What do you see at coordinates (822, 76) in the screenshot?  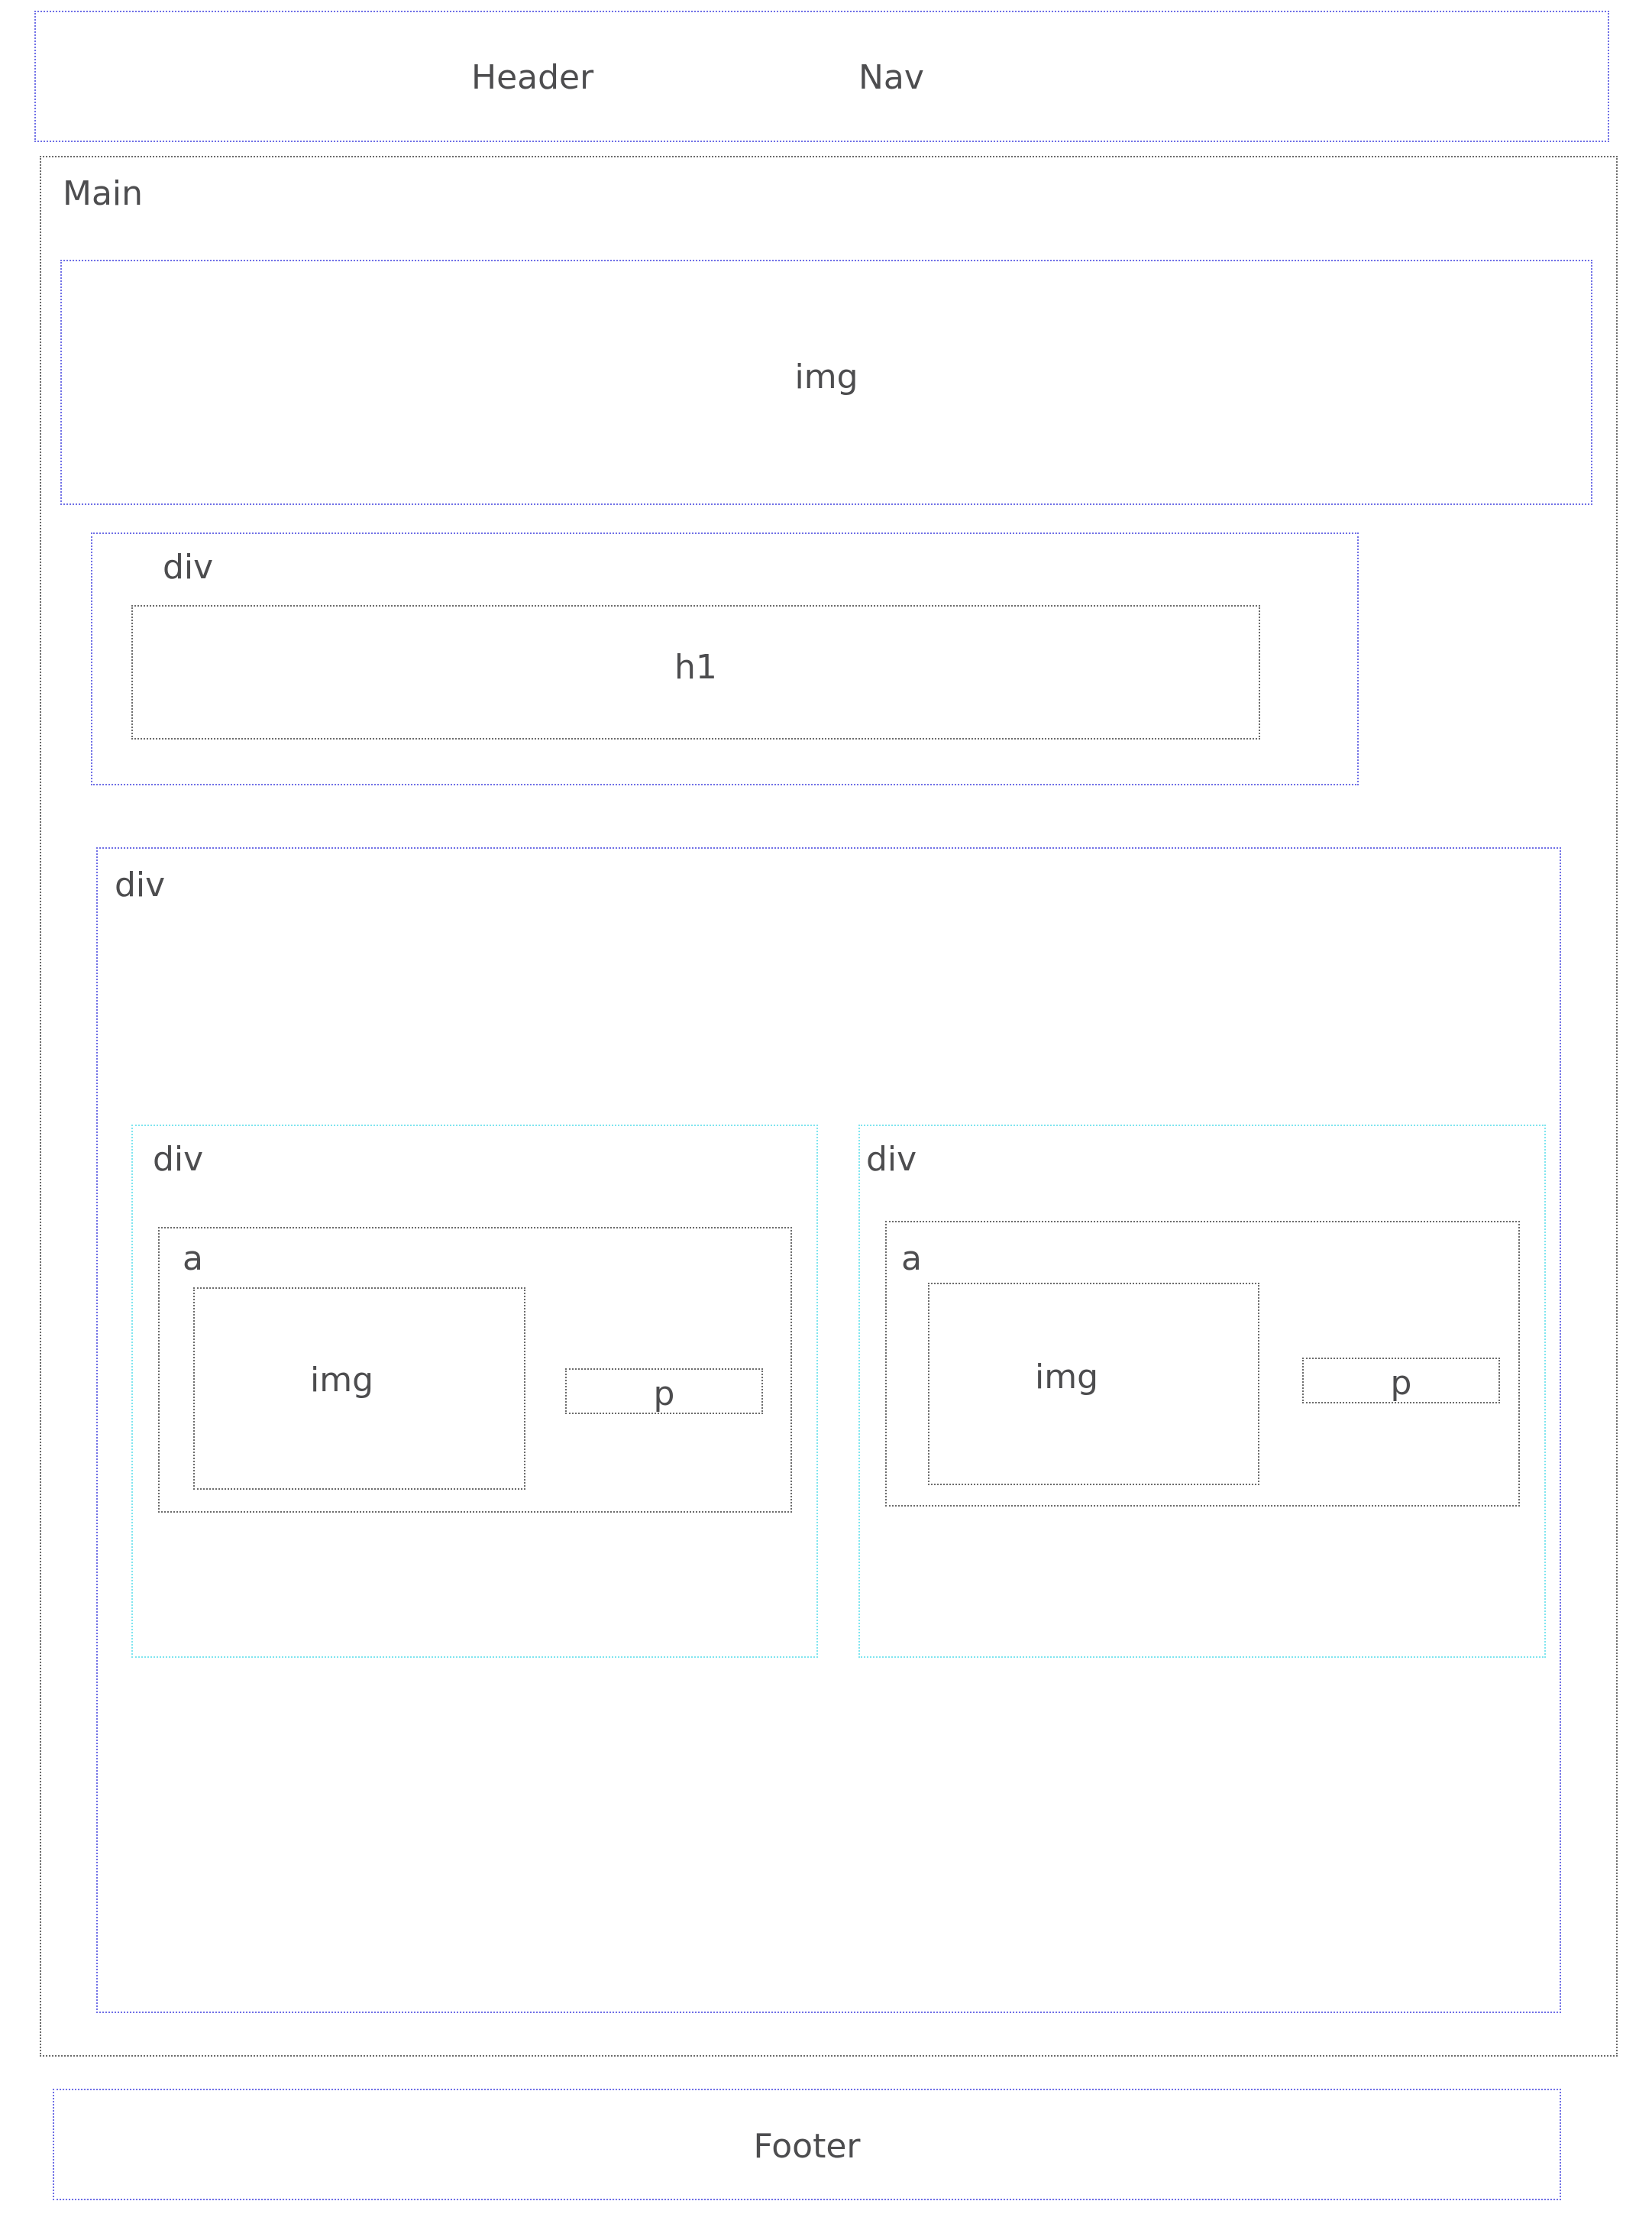 I see `header-block: Header Nav` at bounding box center [822, 76].